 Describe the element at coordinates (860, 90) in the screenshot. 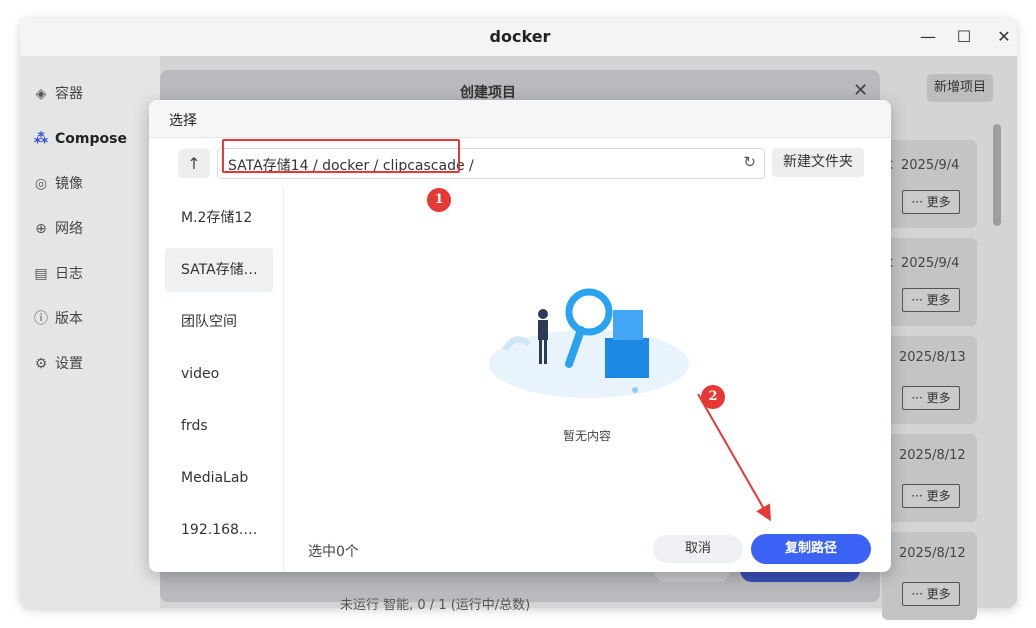

I see `create-project-close-icon: ✕` at that location.